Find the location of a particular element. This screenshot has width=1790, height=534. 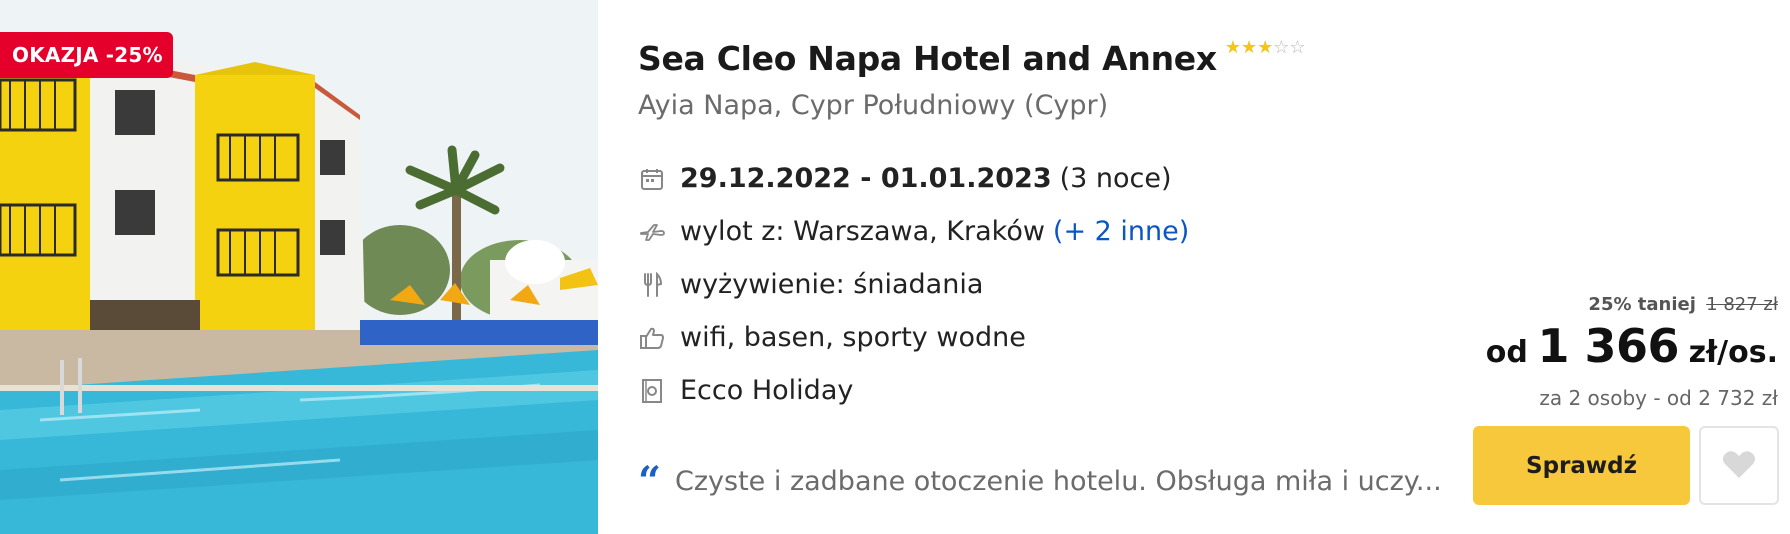

discount-line: 25% taniej 1 827 zł is located at coordinates (1632, 304).